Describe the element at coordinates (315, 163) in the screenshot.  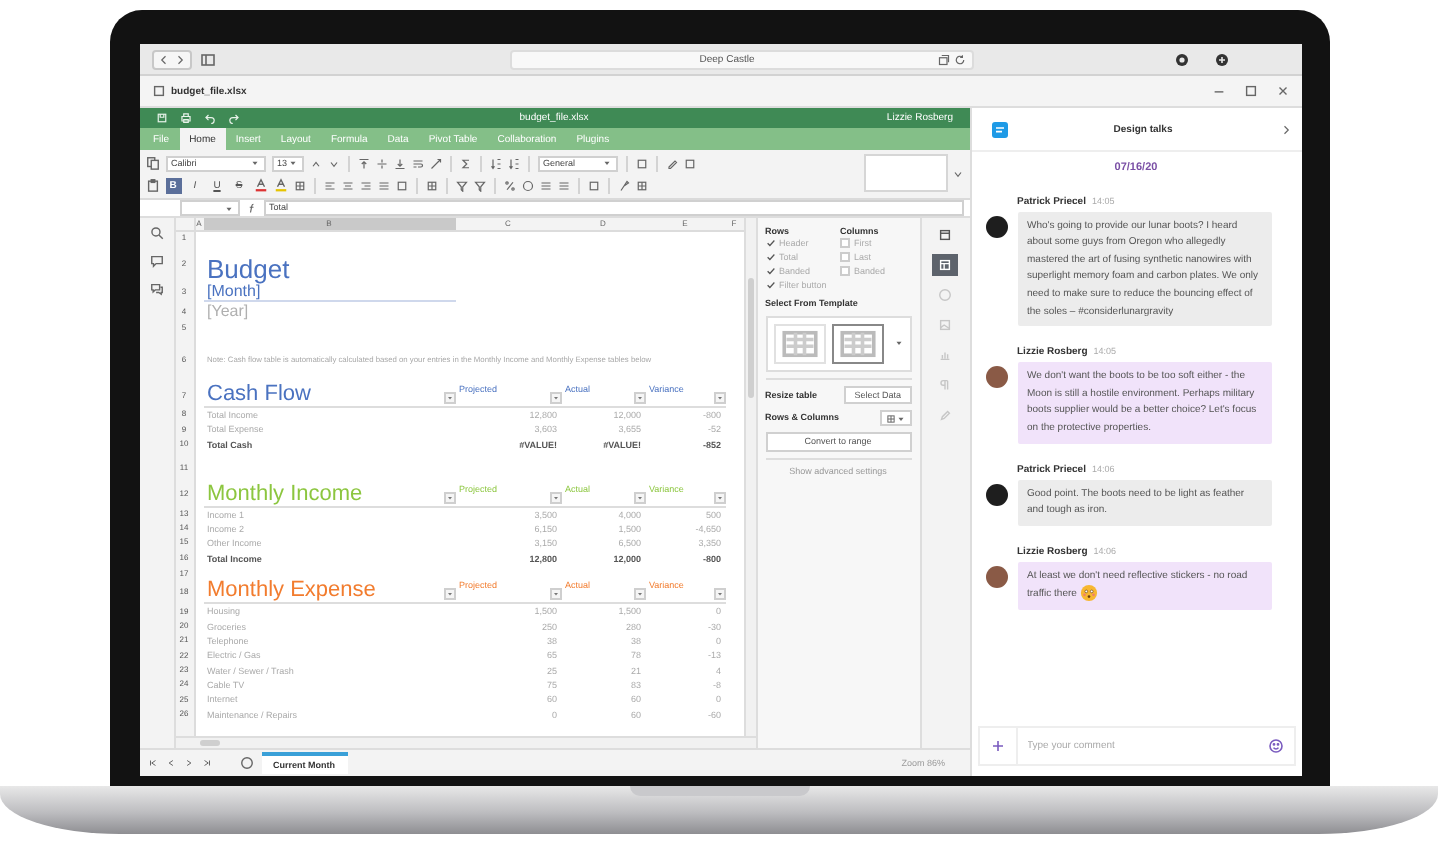
I see `increase-font-icon` at that location.